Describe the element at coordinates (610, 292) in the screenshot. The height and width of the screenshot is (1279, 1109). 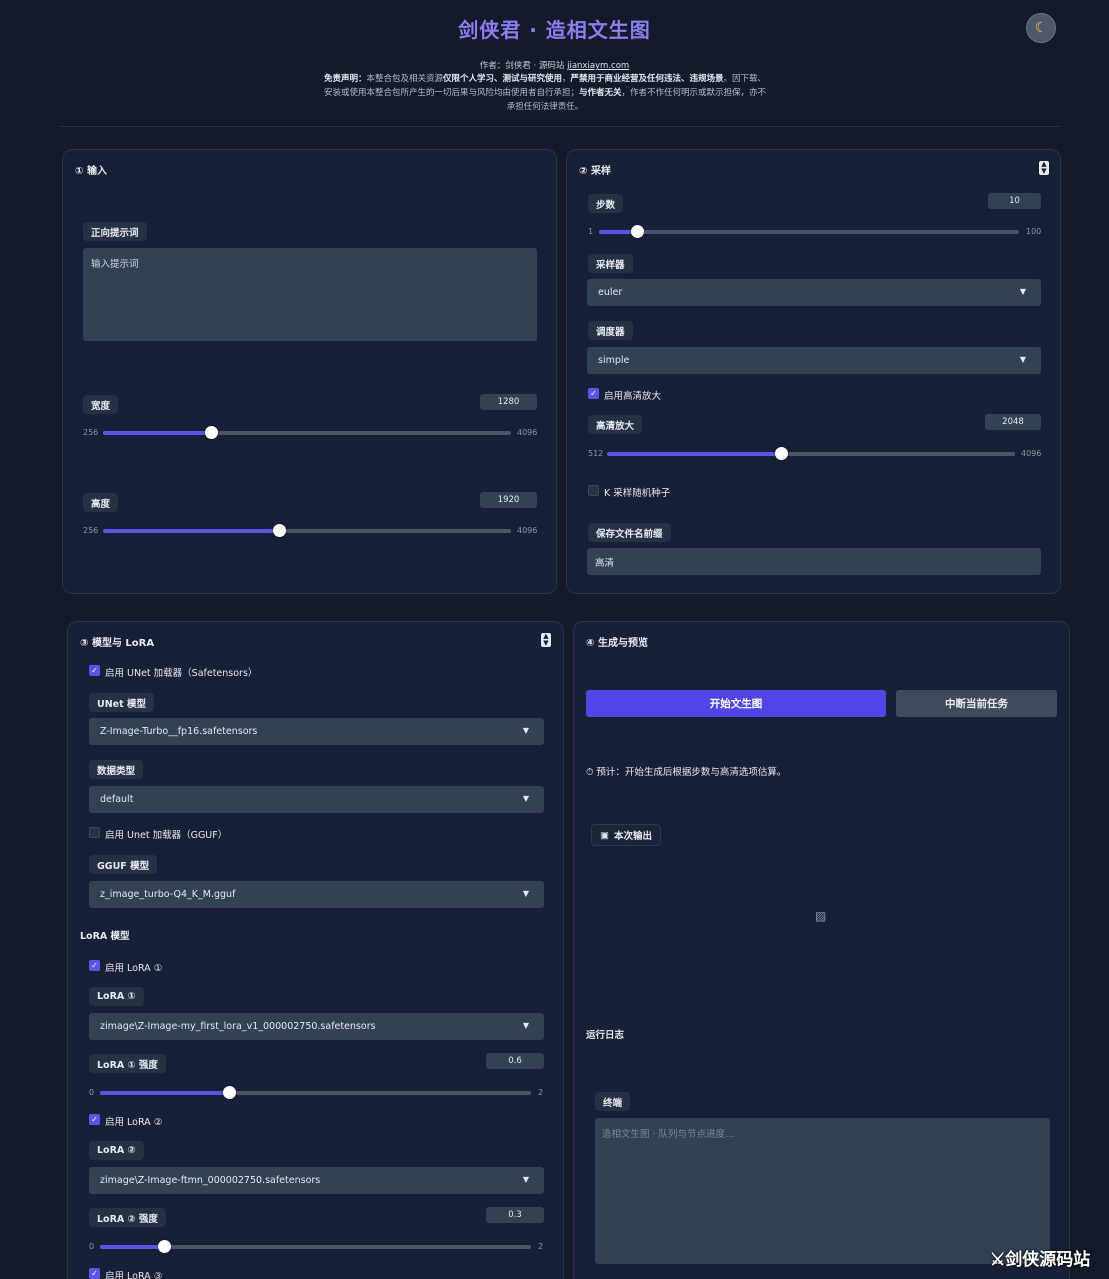
I see `sampler-value: euler` at that location.